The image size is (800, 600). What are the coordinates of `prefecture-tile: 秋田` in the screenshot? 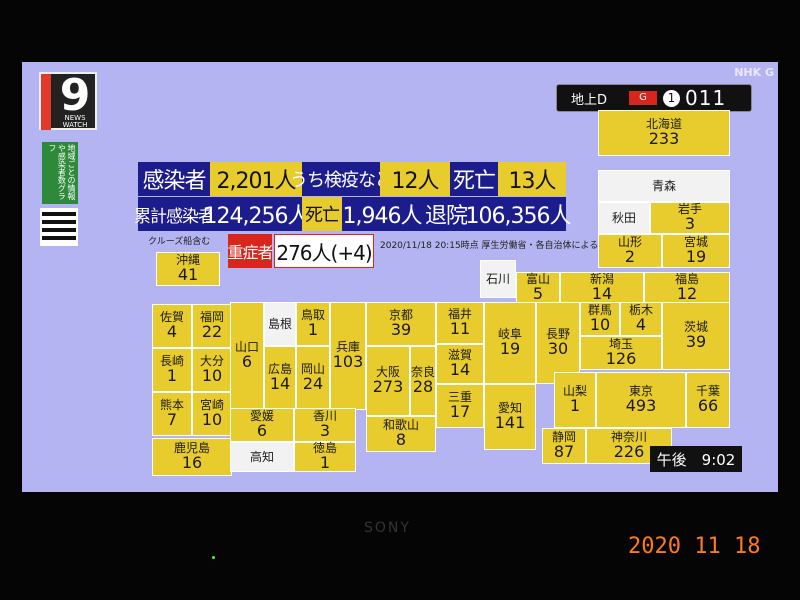 It's located at (624, 218).